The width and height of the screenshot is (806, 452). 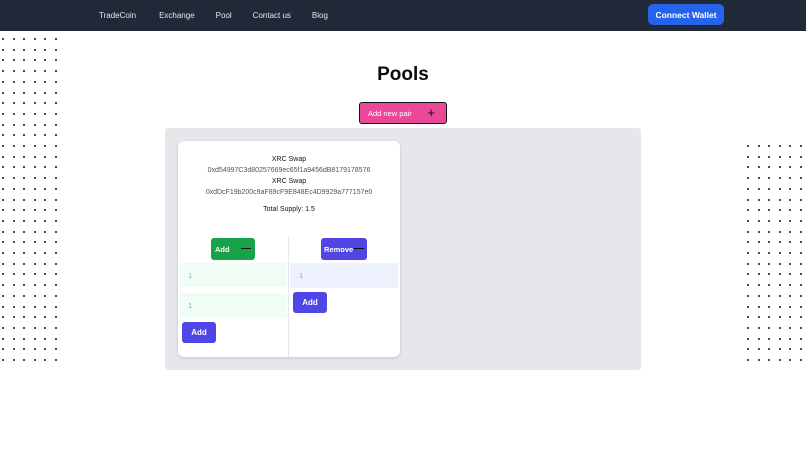 I want to click on nav-link-exchange: Exchange, so click(x=177, y=15).